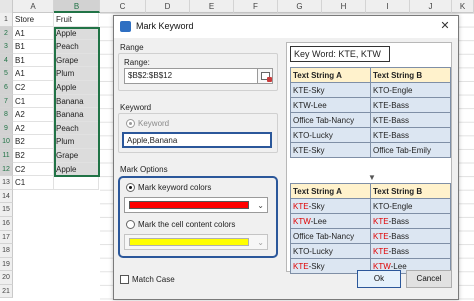  Describe the element at coordinates (130, 123) in the screenshot. I see `keyword-radio` at that location.